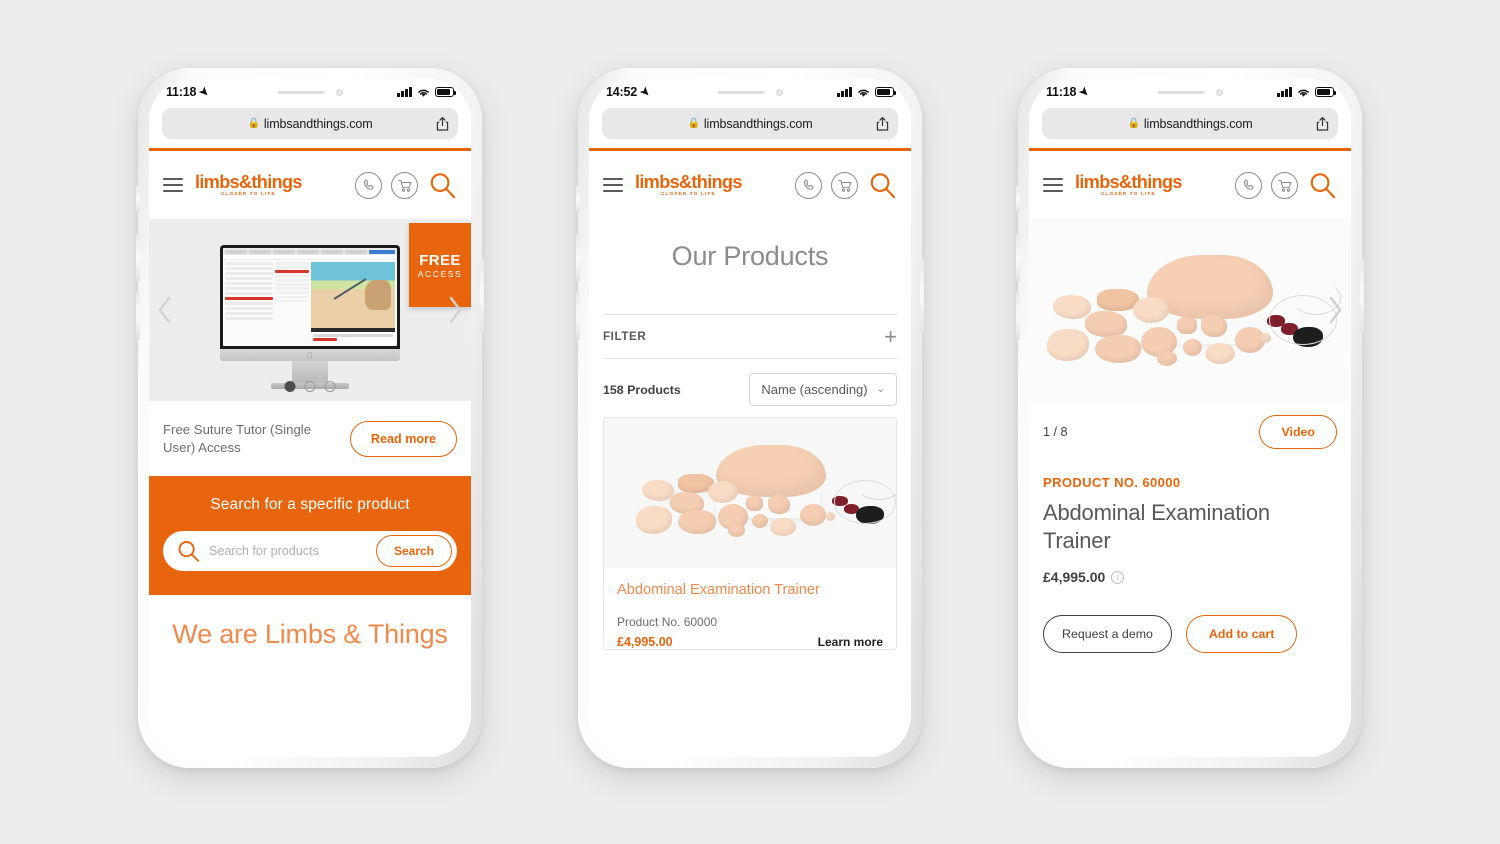  I want to click on gallery-toolbar: 1 / 8 Video, so click(1190, 425).